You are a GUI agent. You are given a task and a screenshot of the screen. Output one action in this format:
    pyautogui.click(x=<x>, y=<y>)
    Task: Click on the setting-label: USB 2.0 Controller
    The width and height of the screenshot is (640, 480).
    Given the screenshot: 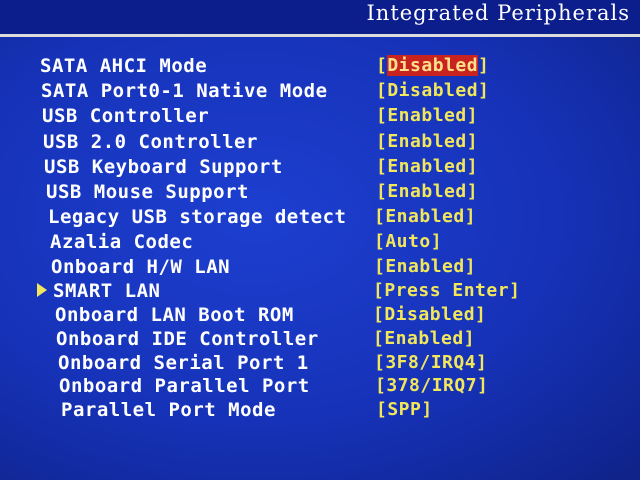 What is the action you would take?
    pyautogui.click(x=150, y=142)
    